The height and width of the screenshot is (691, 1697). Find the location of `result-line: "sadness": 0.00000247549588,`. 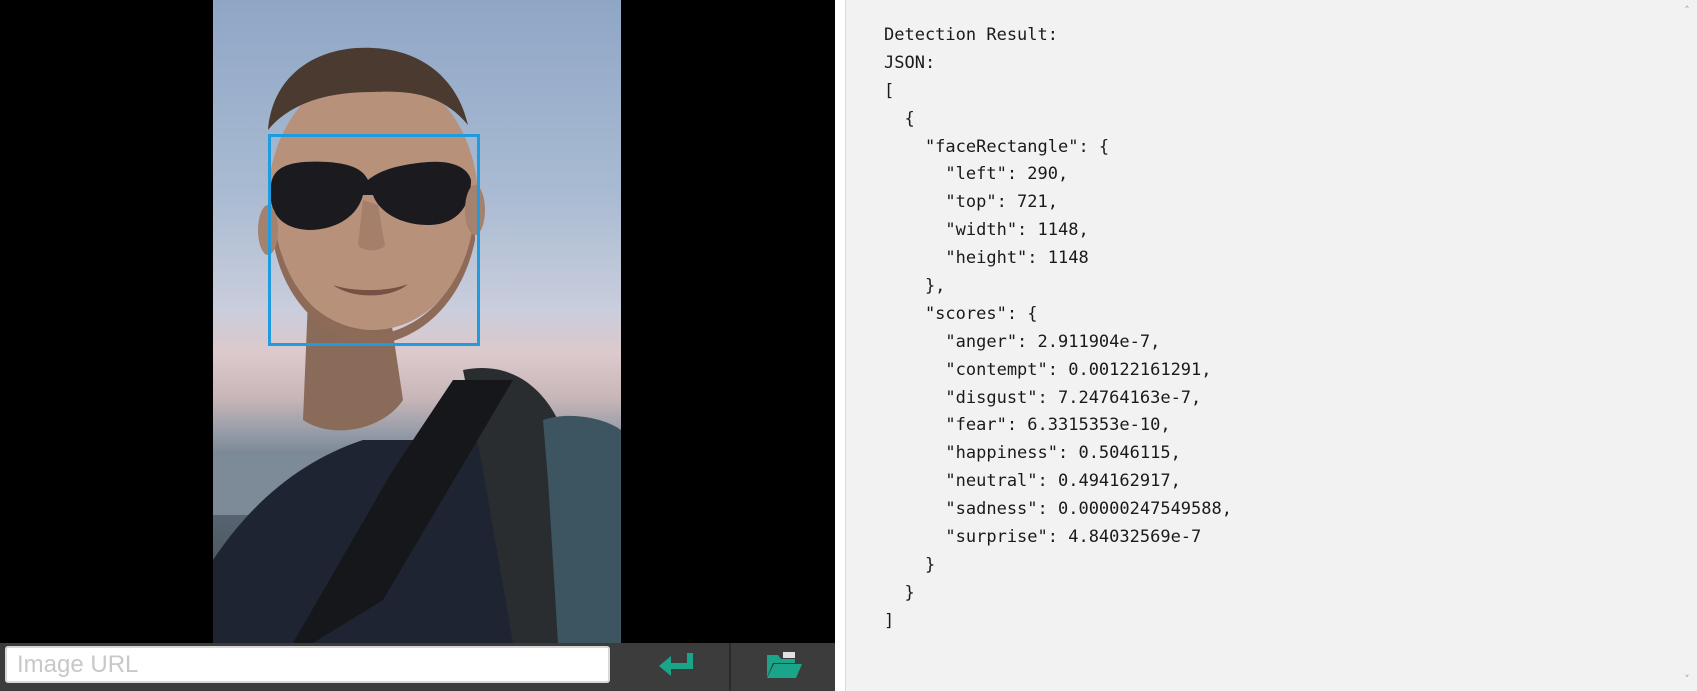

result-line: "sadness": 0.00000247549588, is located at coordinates (1058, 509).